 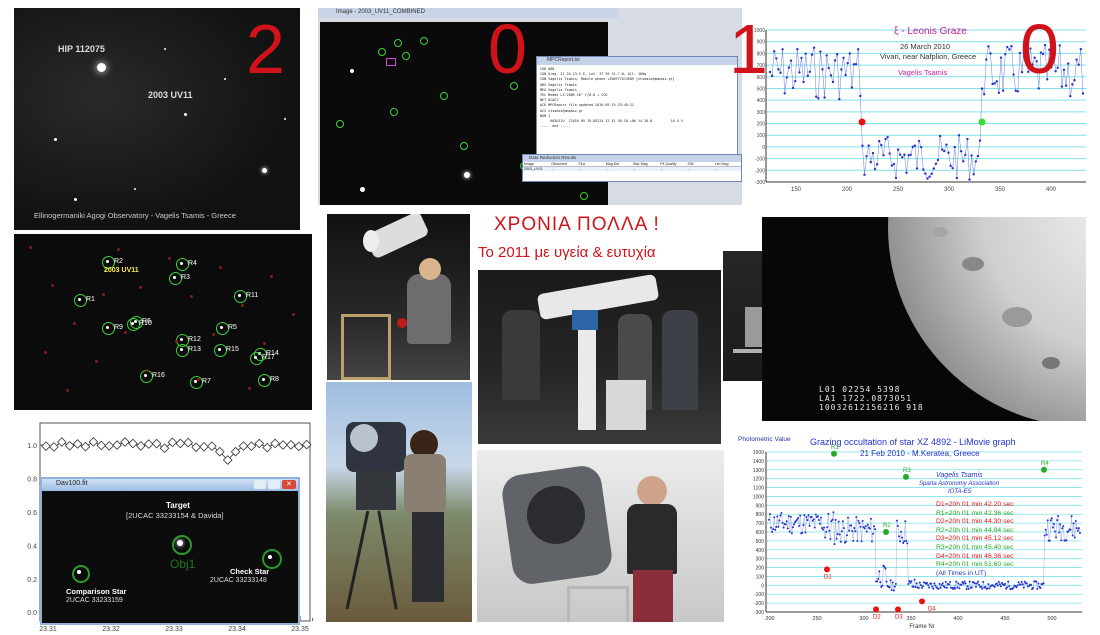 I want to click on y-tick-label: 1300, so click(x=758, y=471).